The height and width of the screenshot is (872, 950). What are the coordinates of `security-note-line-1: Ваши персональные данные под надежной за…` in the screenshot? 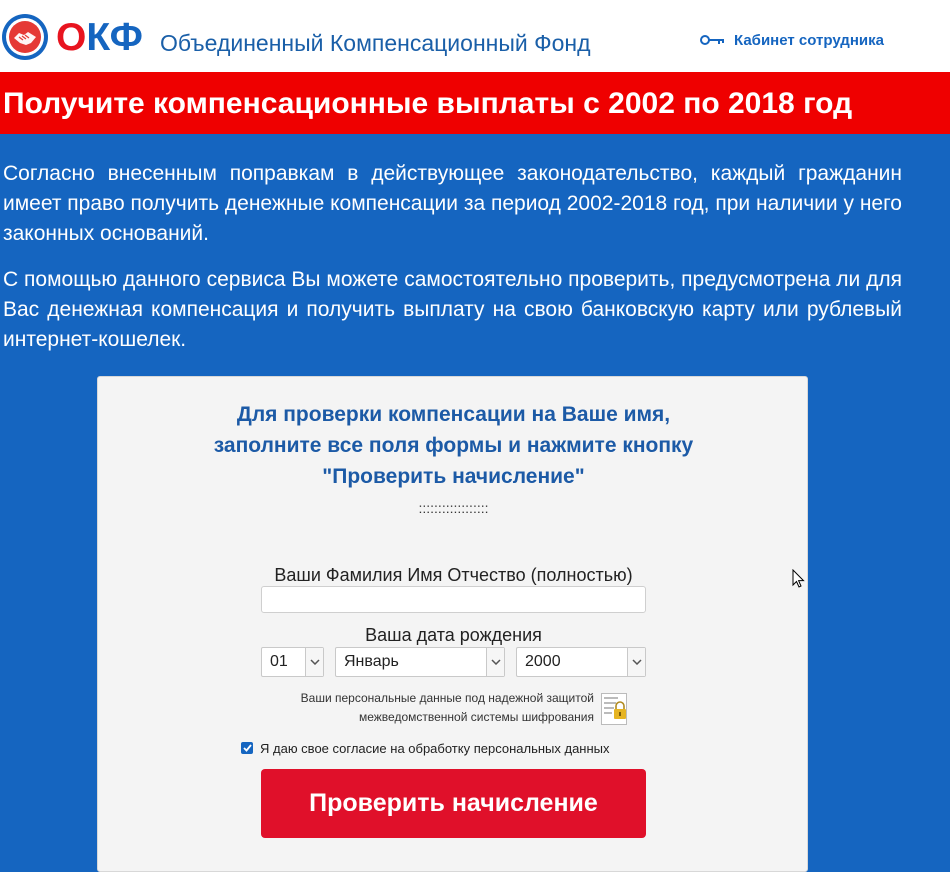 It's located at (447, 698).